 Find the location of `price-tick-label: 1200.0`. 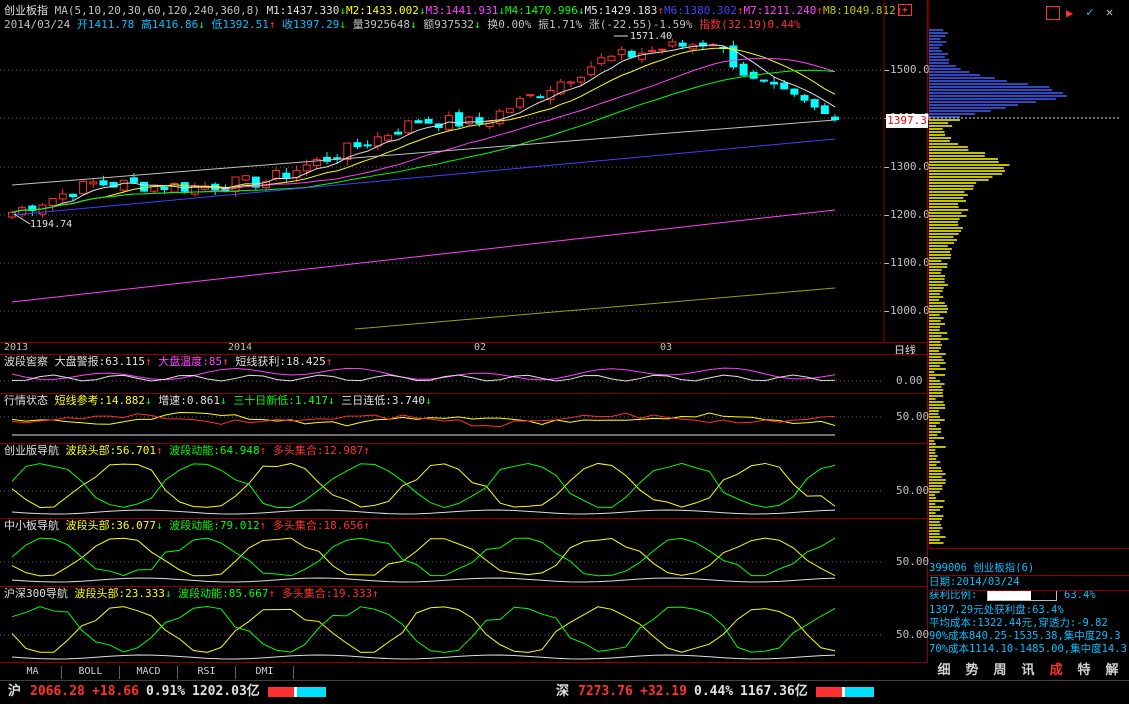

price-tick-label: 1200.0 is located at coordinates (910, 214).